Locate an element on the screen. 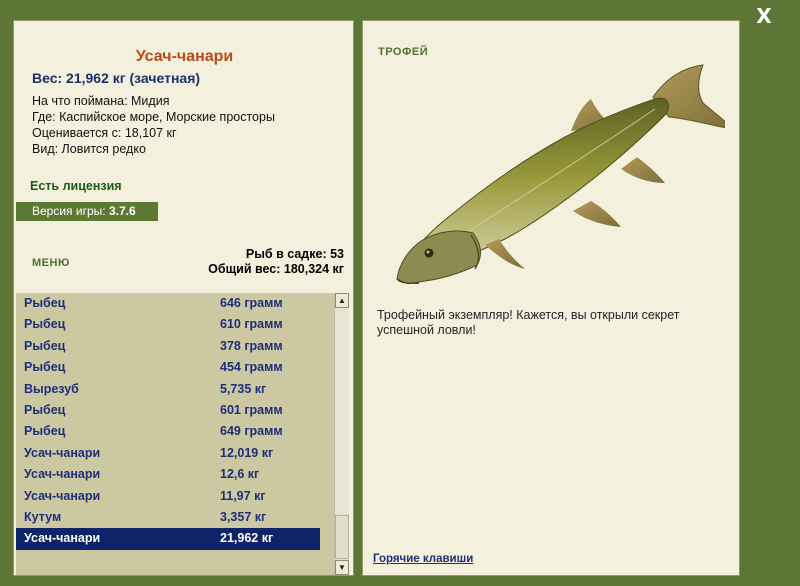 Image resolution: width=800 pixels, height=586 pixels. catch-row: Рыбец 454 грамм is located at coordinates (175, 367).